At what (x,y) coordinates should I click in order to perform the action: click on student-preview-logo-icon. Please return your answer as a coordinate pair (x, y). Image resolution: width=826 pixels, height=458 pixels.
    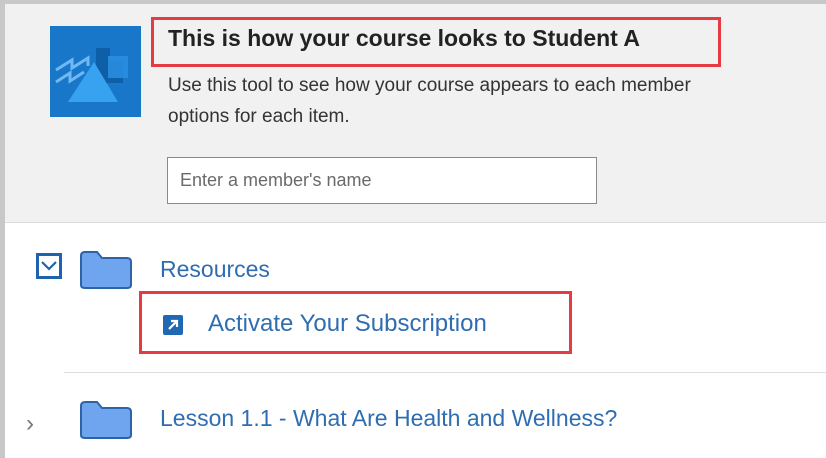
    Looking at the image, I should click on (95, 71).